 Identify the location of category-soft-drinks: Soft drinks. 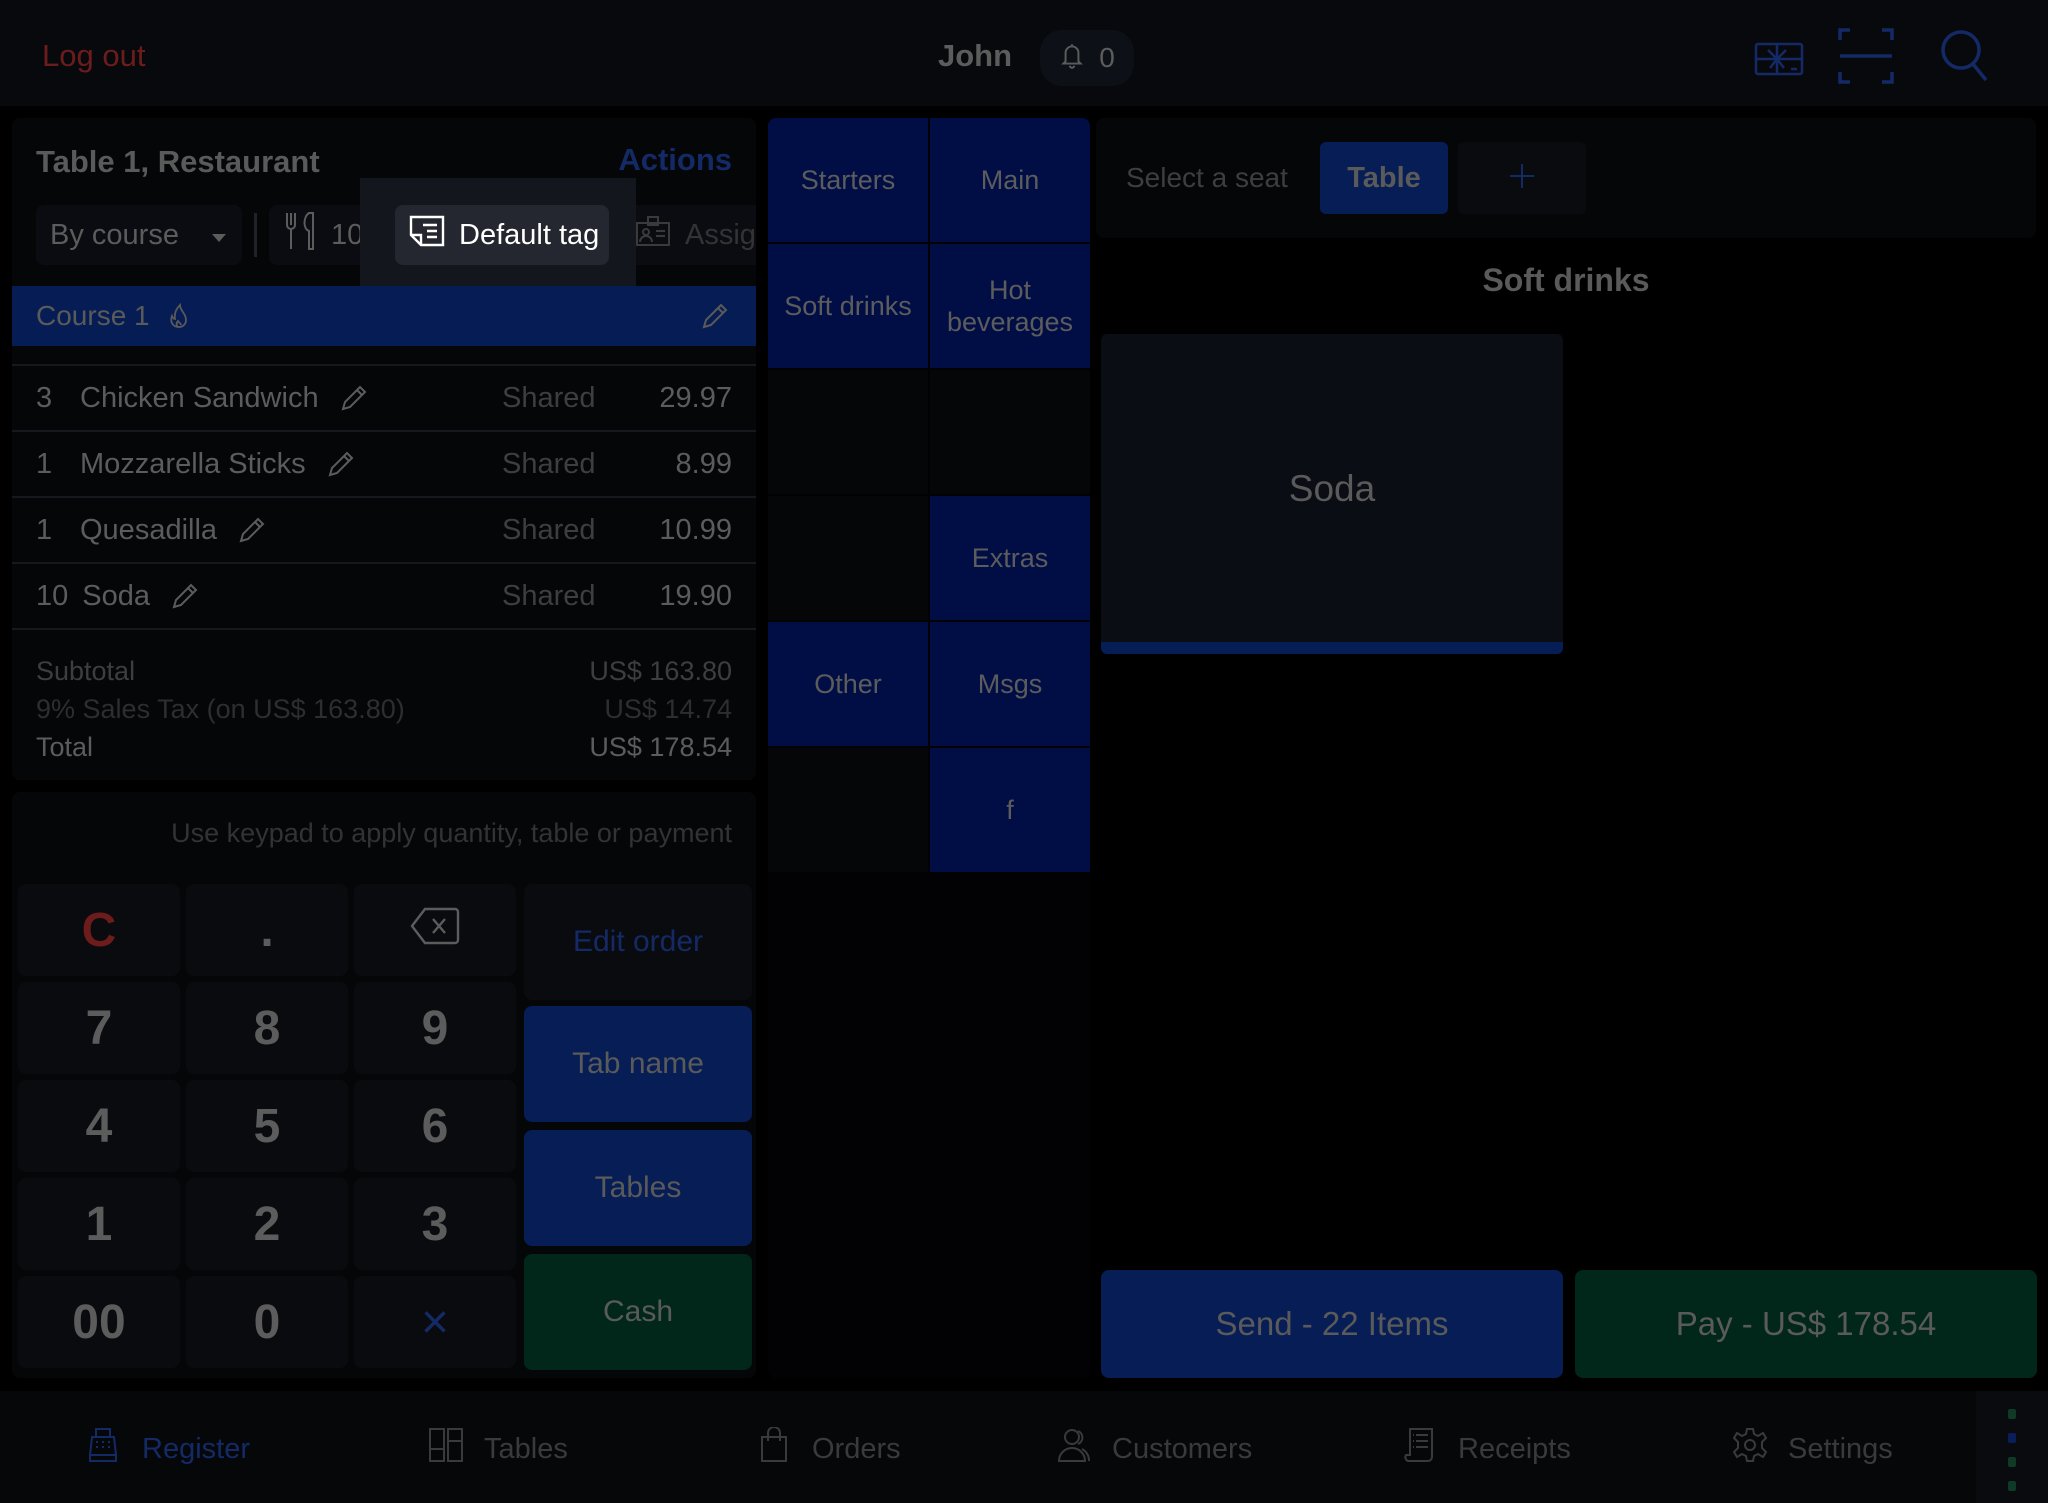
(848, 306).